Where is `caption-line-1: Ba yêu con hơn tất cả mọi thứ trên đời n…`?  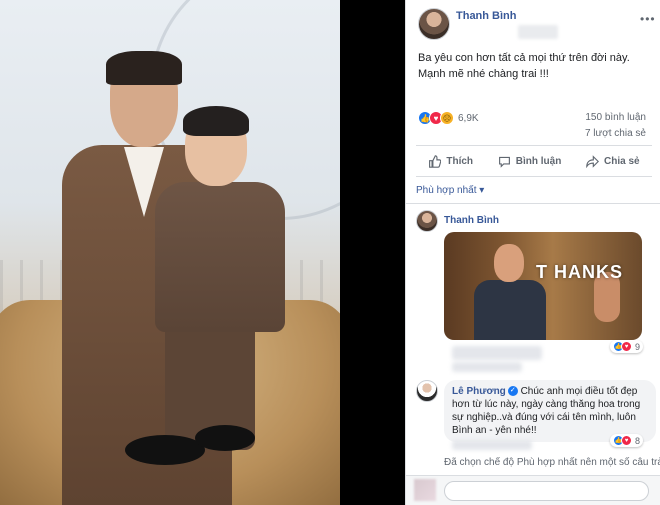 caption-line-1: Ba yêu con hơn tất cả mọi thứ trên đời n… is located at coordinates (524, 58).